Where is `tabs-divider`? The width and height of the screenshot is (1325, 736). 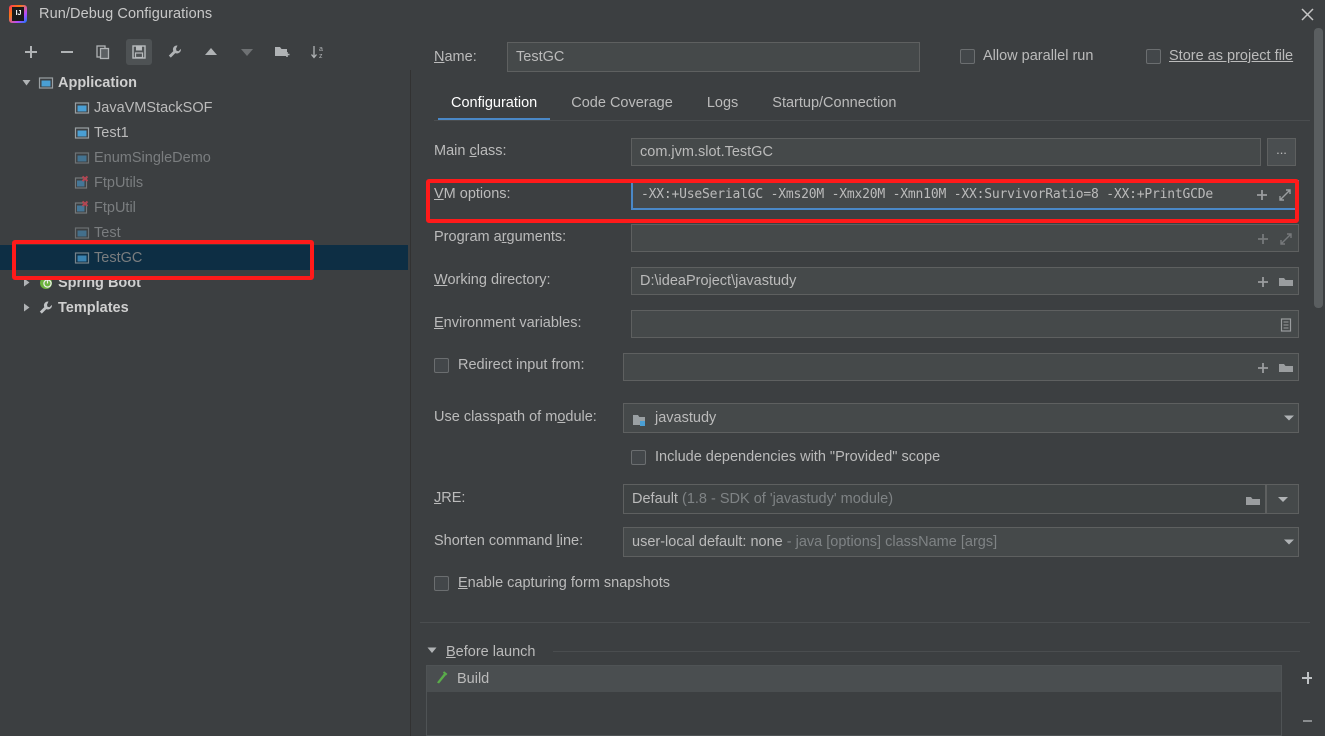
tabs-divider is located at coordinates (872, 120).